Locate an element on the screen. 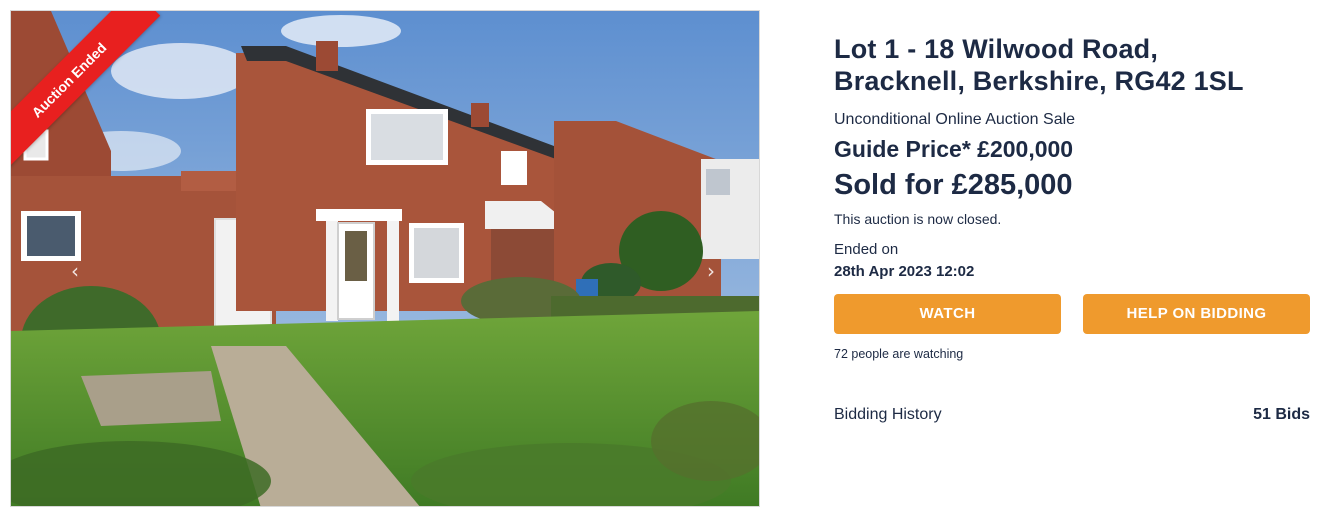 Image resolution: width=1327 pixels, height=513 pixels. bidding-history-label: Bidding History is located at coordinates (888, 415).